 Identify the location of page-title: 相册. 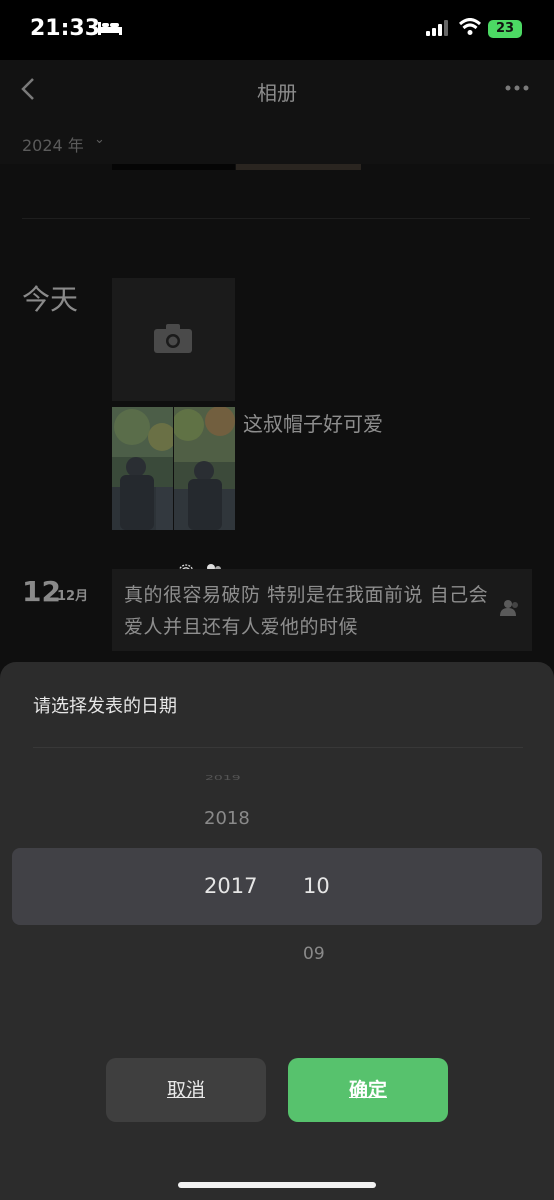
(277, 93).